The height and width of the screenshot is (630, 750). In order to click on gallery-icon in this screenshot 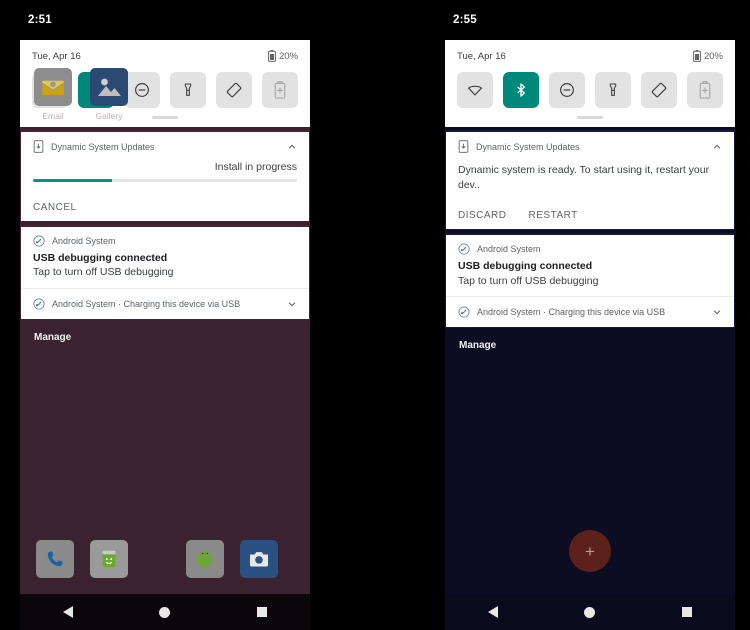, I will do `click(109, 87)`.